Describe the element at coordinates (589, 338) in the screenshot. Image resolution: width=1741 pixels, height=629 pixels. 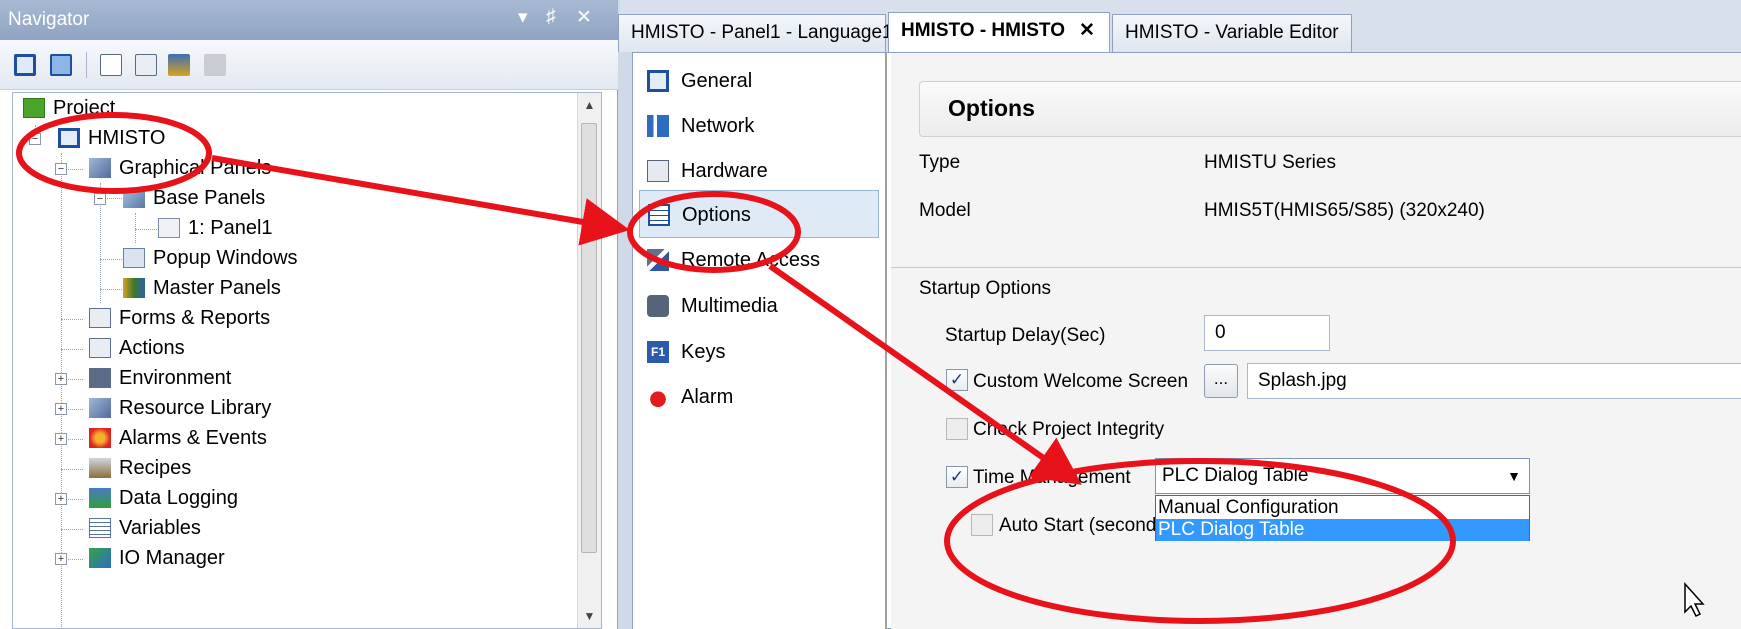
I see `scrollbar-thumb` at that location.